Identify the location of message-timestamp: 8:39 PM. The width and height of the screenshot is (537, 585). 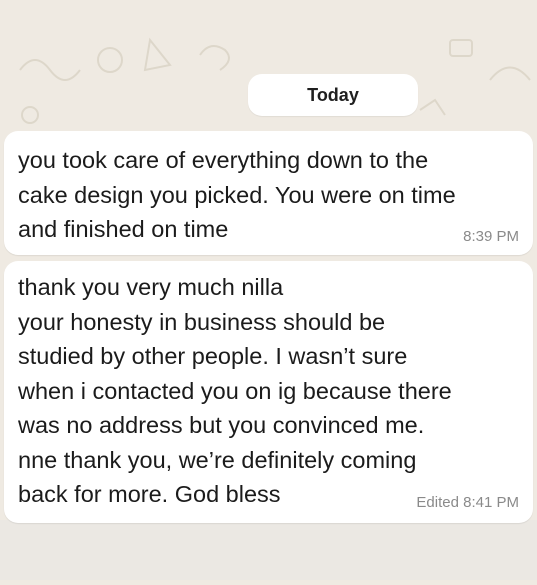
(491, 236).